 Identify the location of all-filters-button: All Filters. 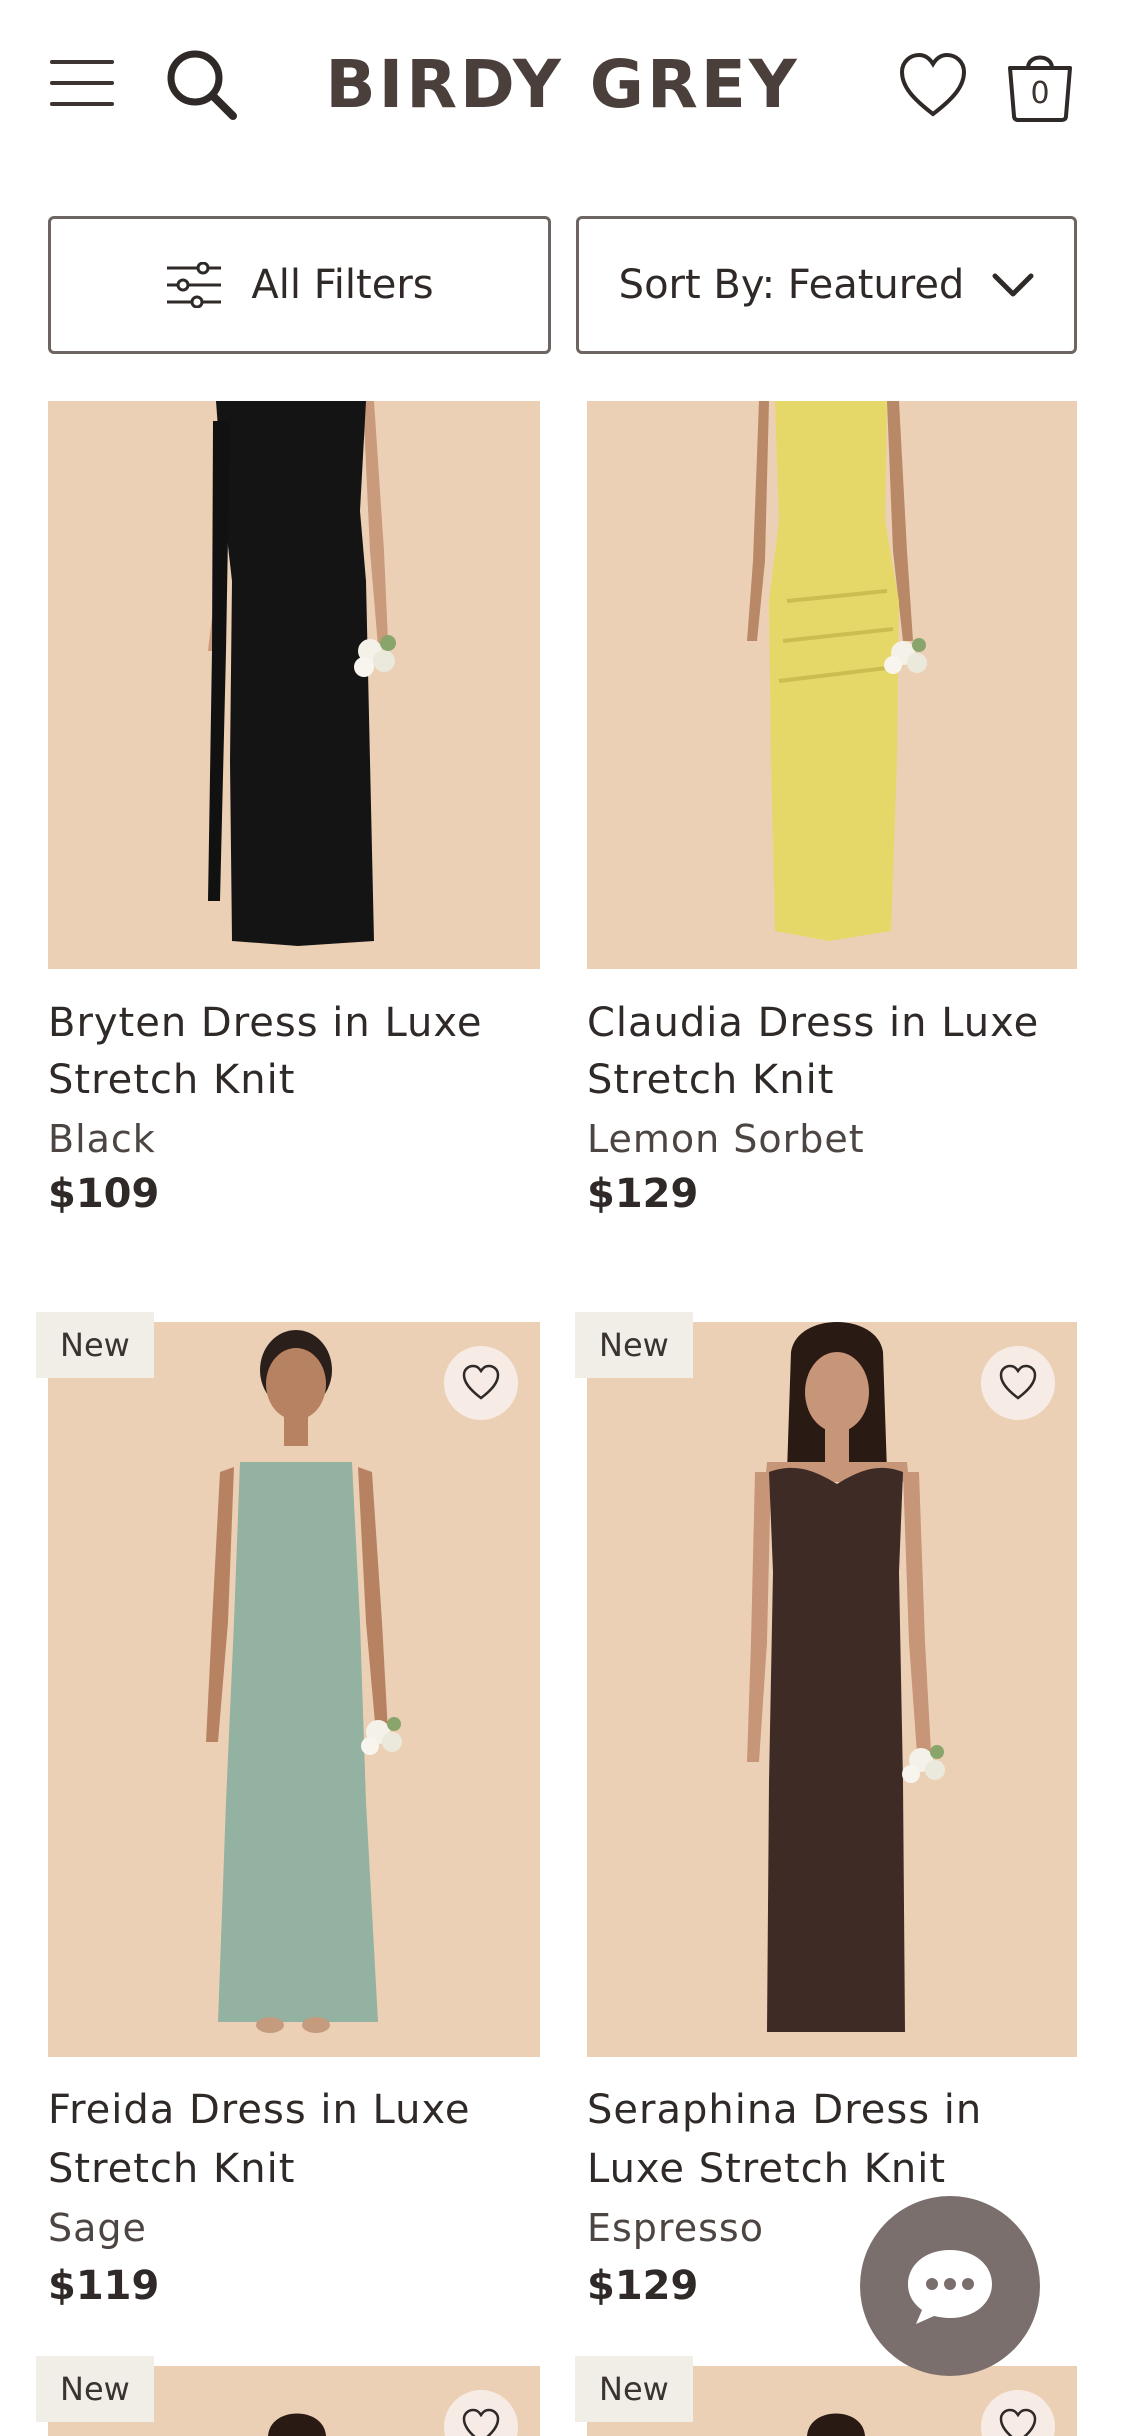
(299, 285).